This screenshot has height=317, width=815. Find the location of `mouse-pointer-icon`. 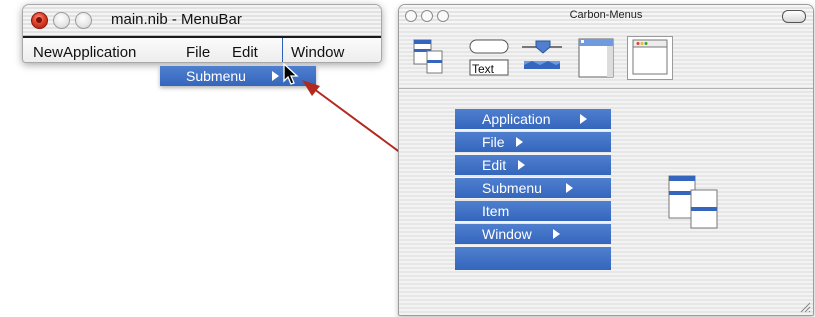

mouse-pointer-icon is located at coordinates (291, 74).